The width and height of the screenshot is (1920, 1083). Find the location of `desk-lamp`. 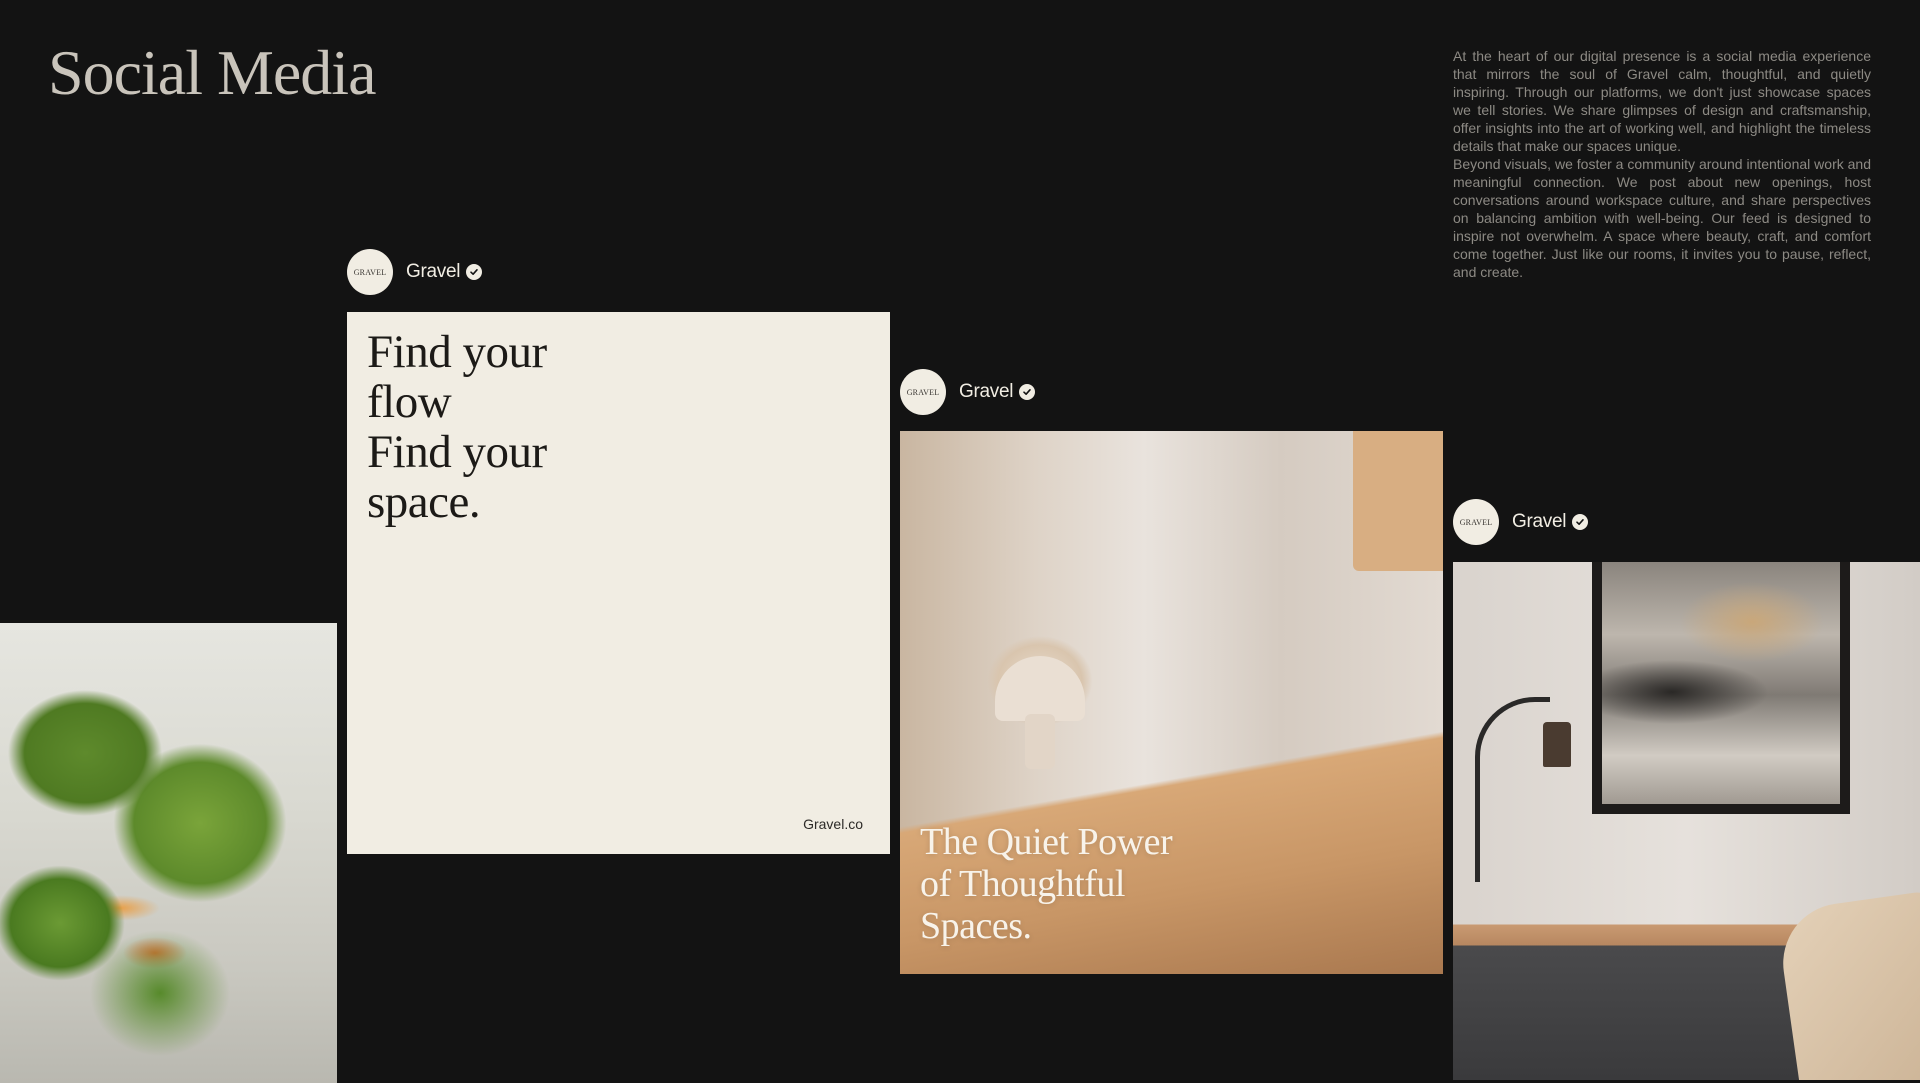

desk-lamp is located at coordinates (1512, 789).